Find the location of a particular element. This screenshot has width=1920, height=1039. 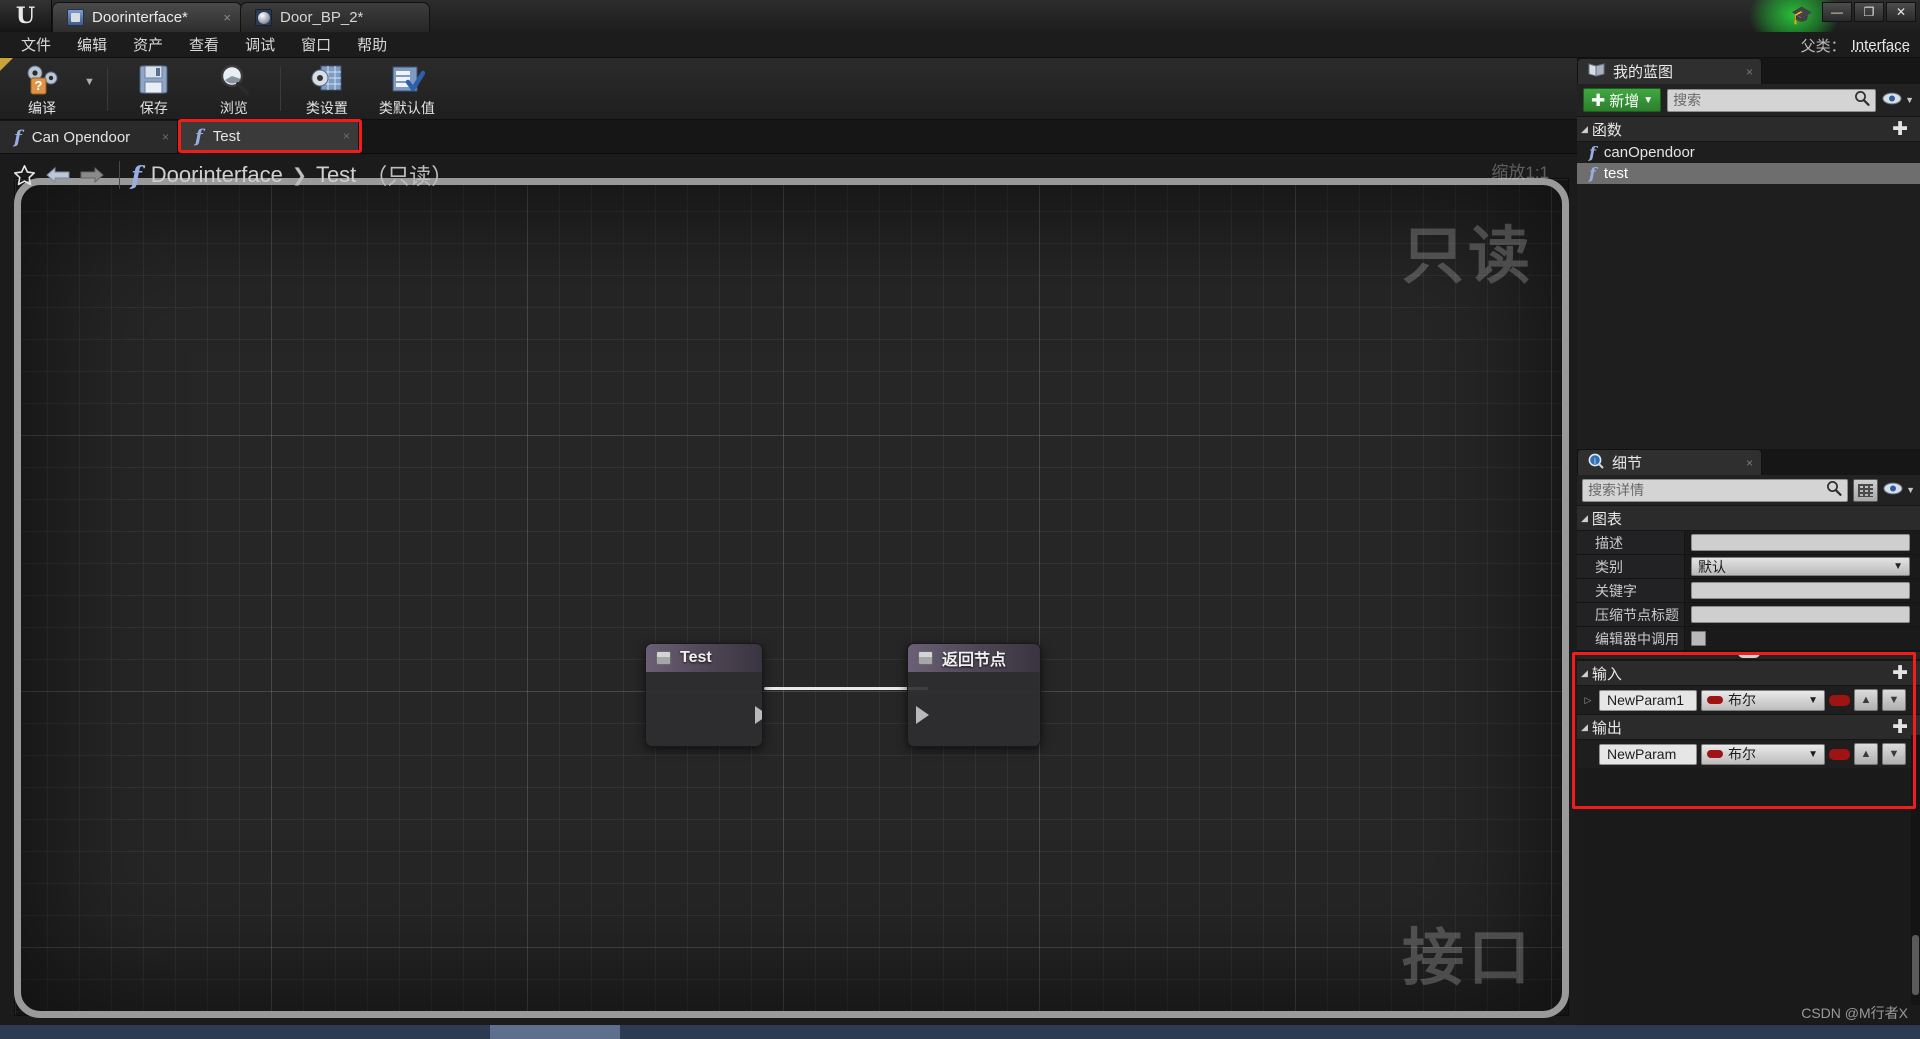

add-function-button: ✚ is located at coordinates (1900, 129).